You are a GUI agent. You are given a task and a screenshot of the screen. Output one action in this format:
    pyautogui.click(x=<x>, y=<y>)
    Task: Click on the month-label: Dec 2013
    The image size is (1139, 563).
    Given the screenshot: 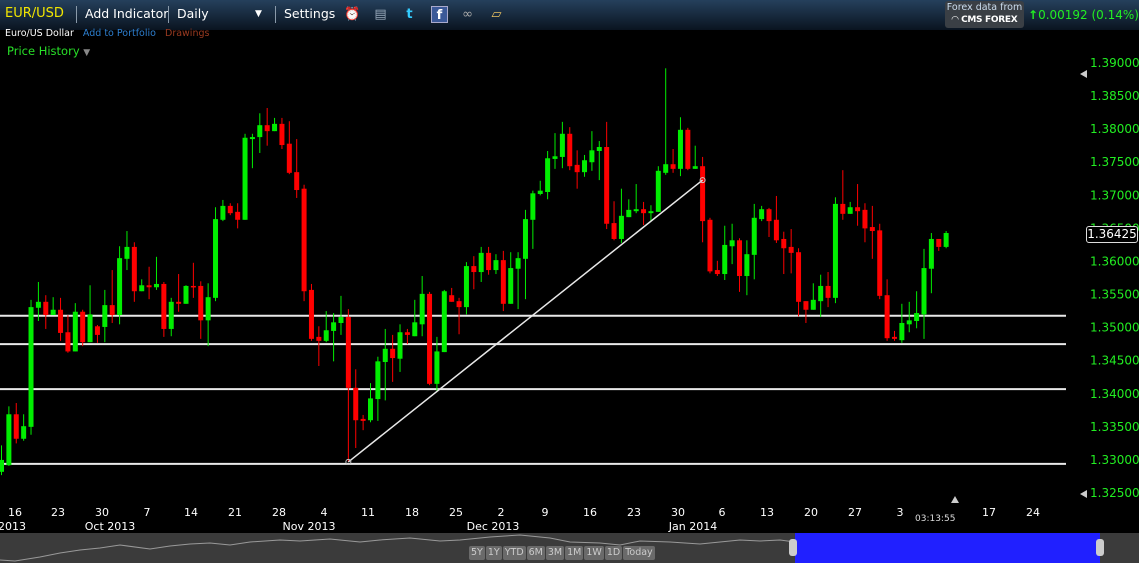 What is the action you would take?
    pyautogui.click(x=493, y=526)
    